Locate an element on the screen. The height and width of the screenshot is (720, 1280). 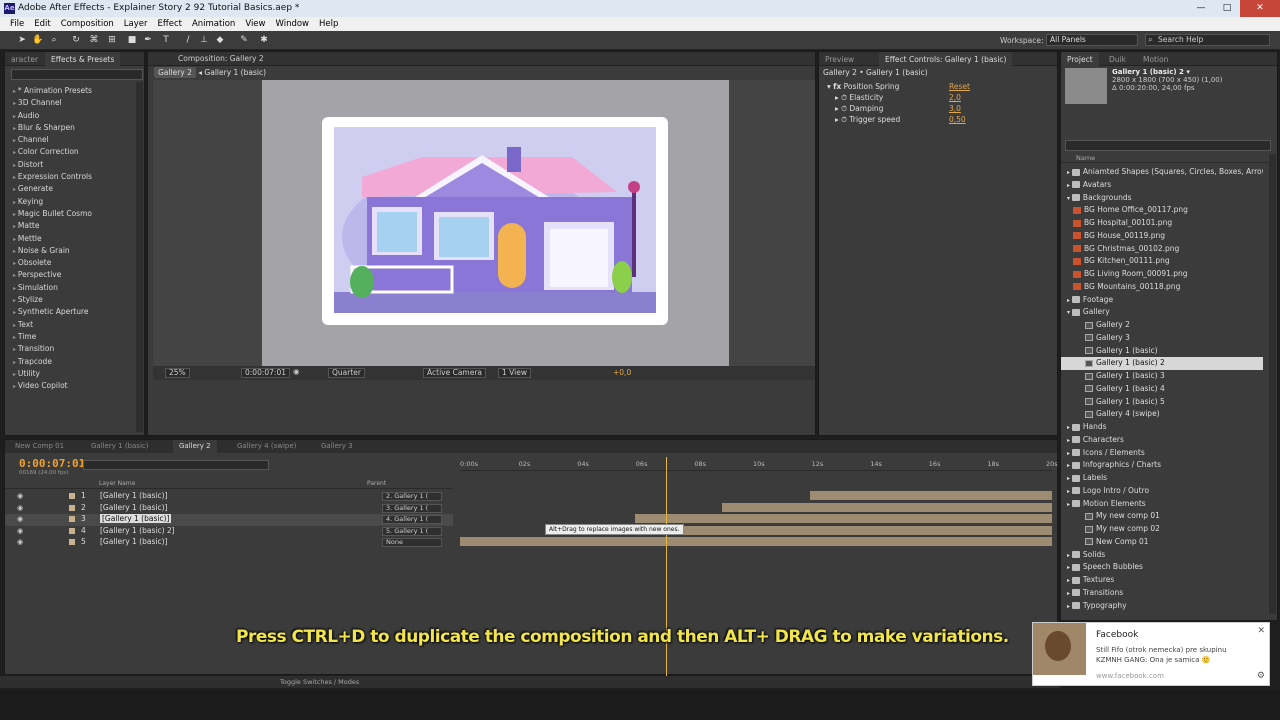
pan-behind-tool-icon: ⊞ is located at coordinates (112, 40).